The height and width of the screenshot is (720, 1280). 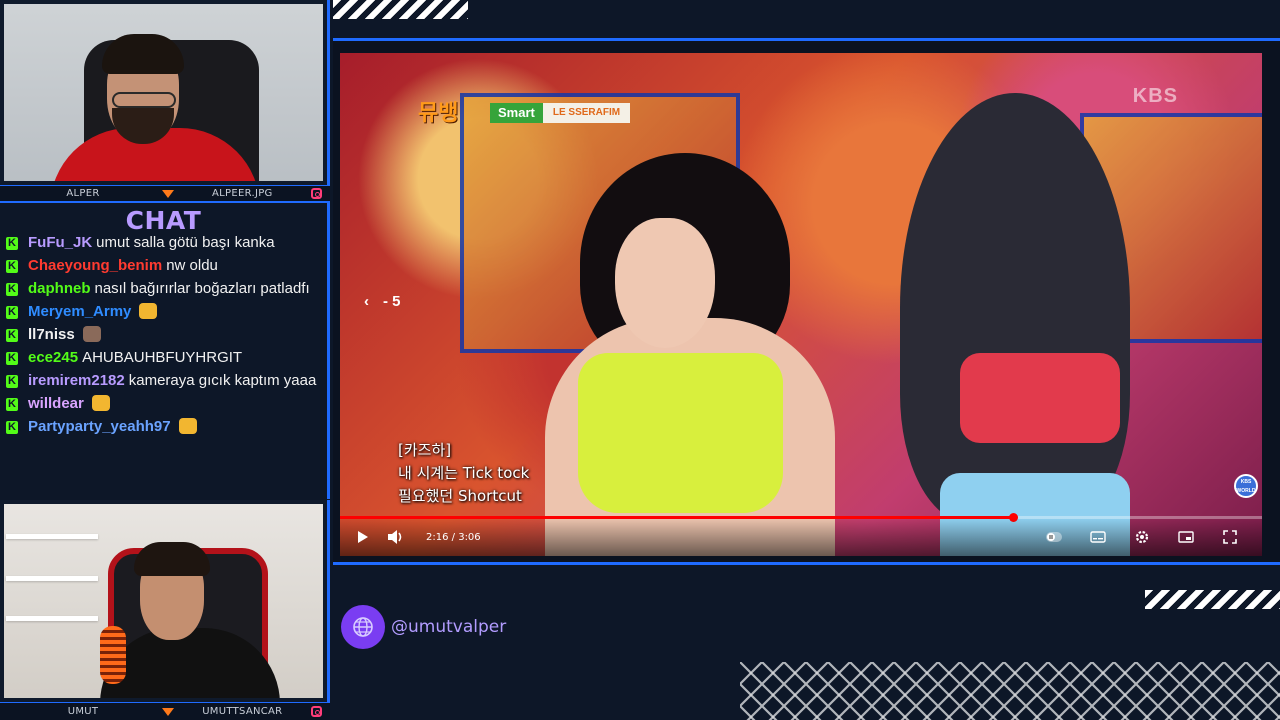 I want to click on play-button, so click(x=362, y=537).